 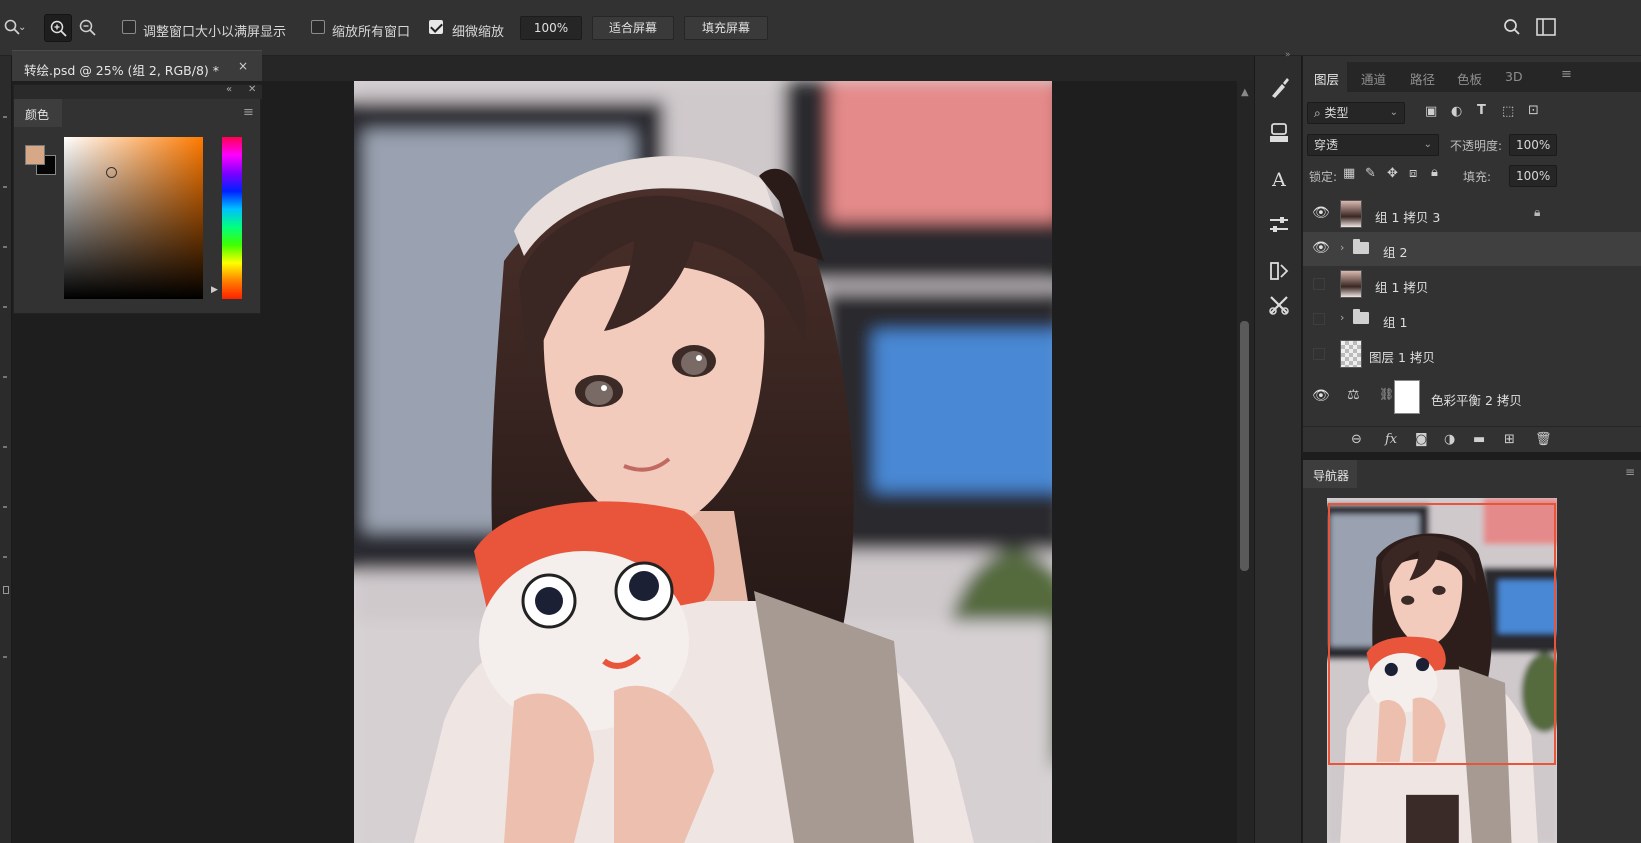 I want to click on navigator-tab: 导航器, so click(x=1330, y=474).